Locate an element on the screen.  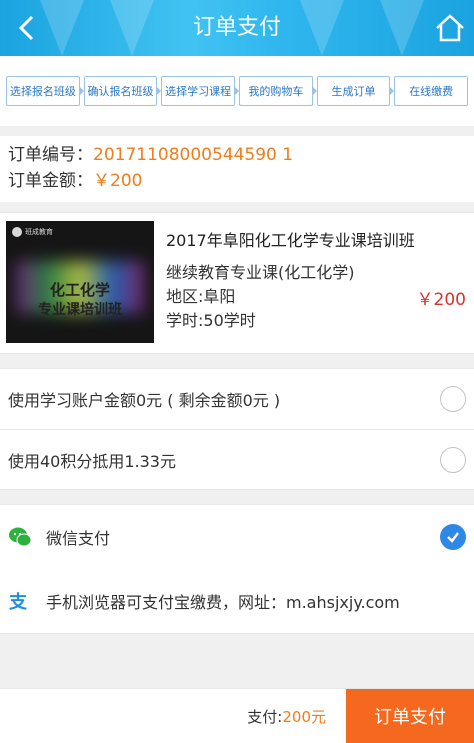
app-header: 订单支付 is located at coordinates (237, 28).